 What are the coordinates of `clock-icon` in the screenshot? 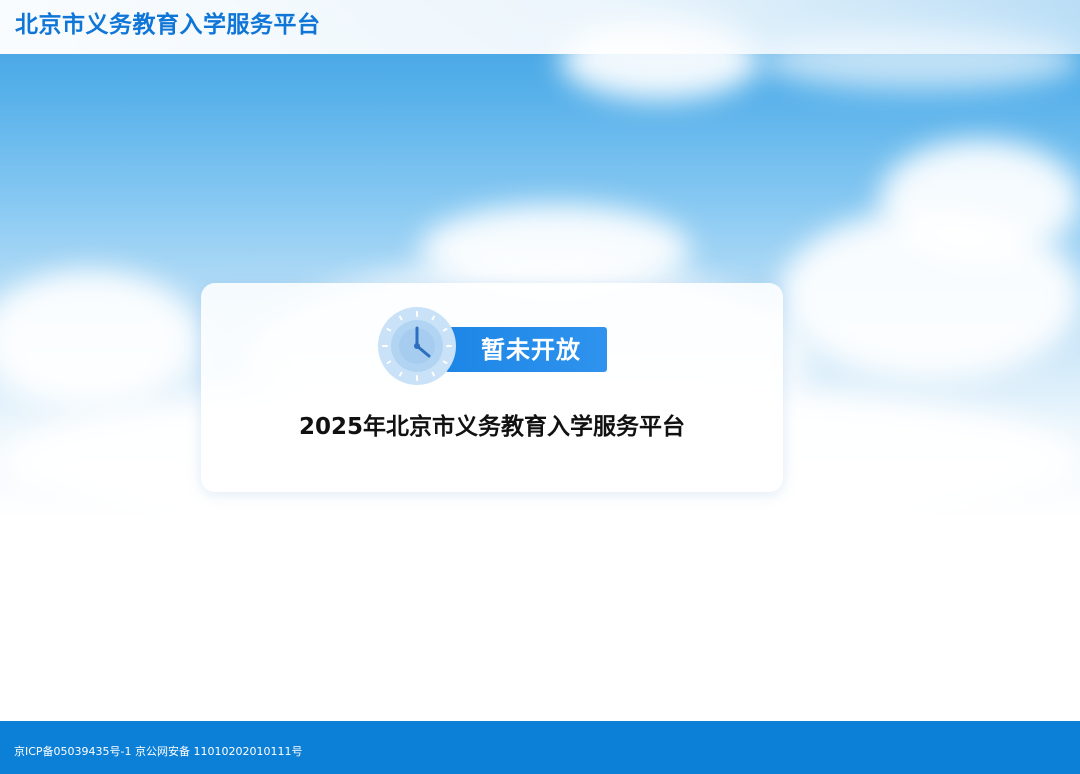 It's located at (417, 346).